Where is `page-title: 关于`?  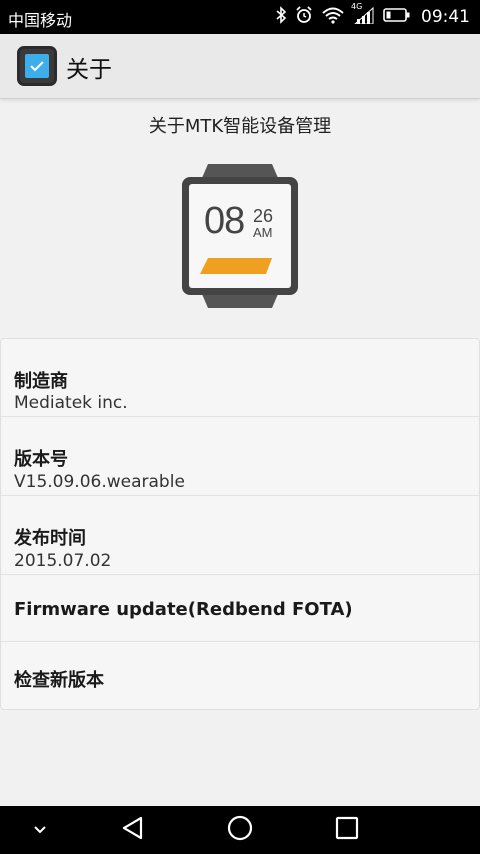 page-title: 关于 is located at coordinates (89, 70).